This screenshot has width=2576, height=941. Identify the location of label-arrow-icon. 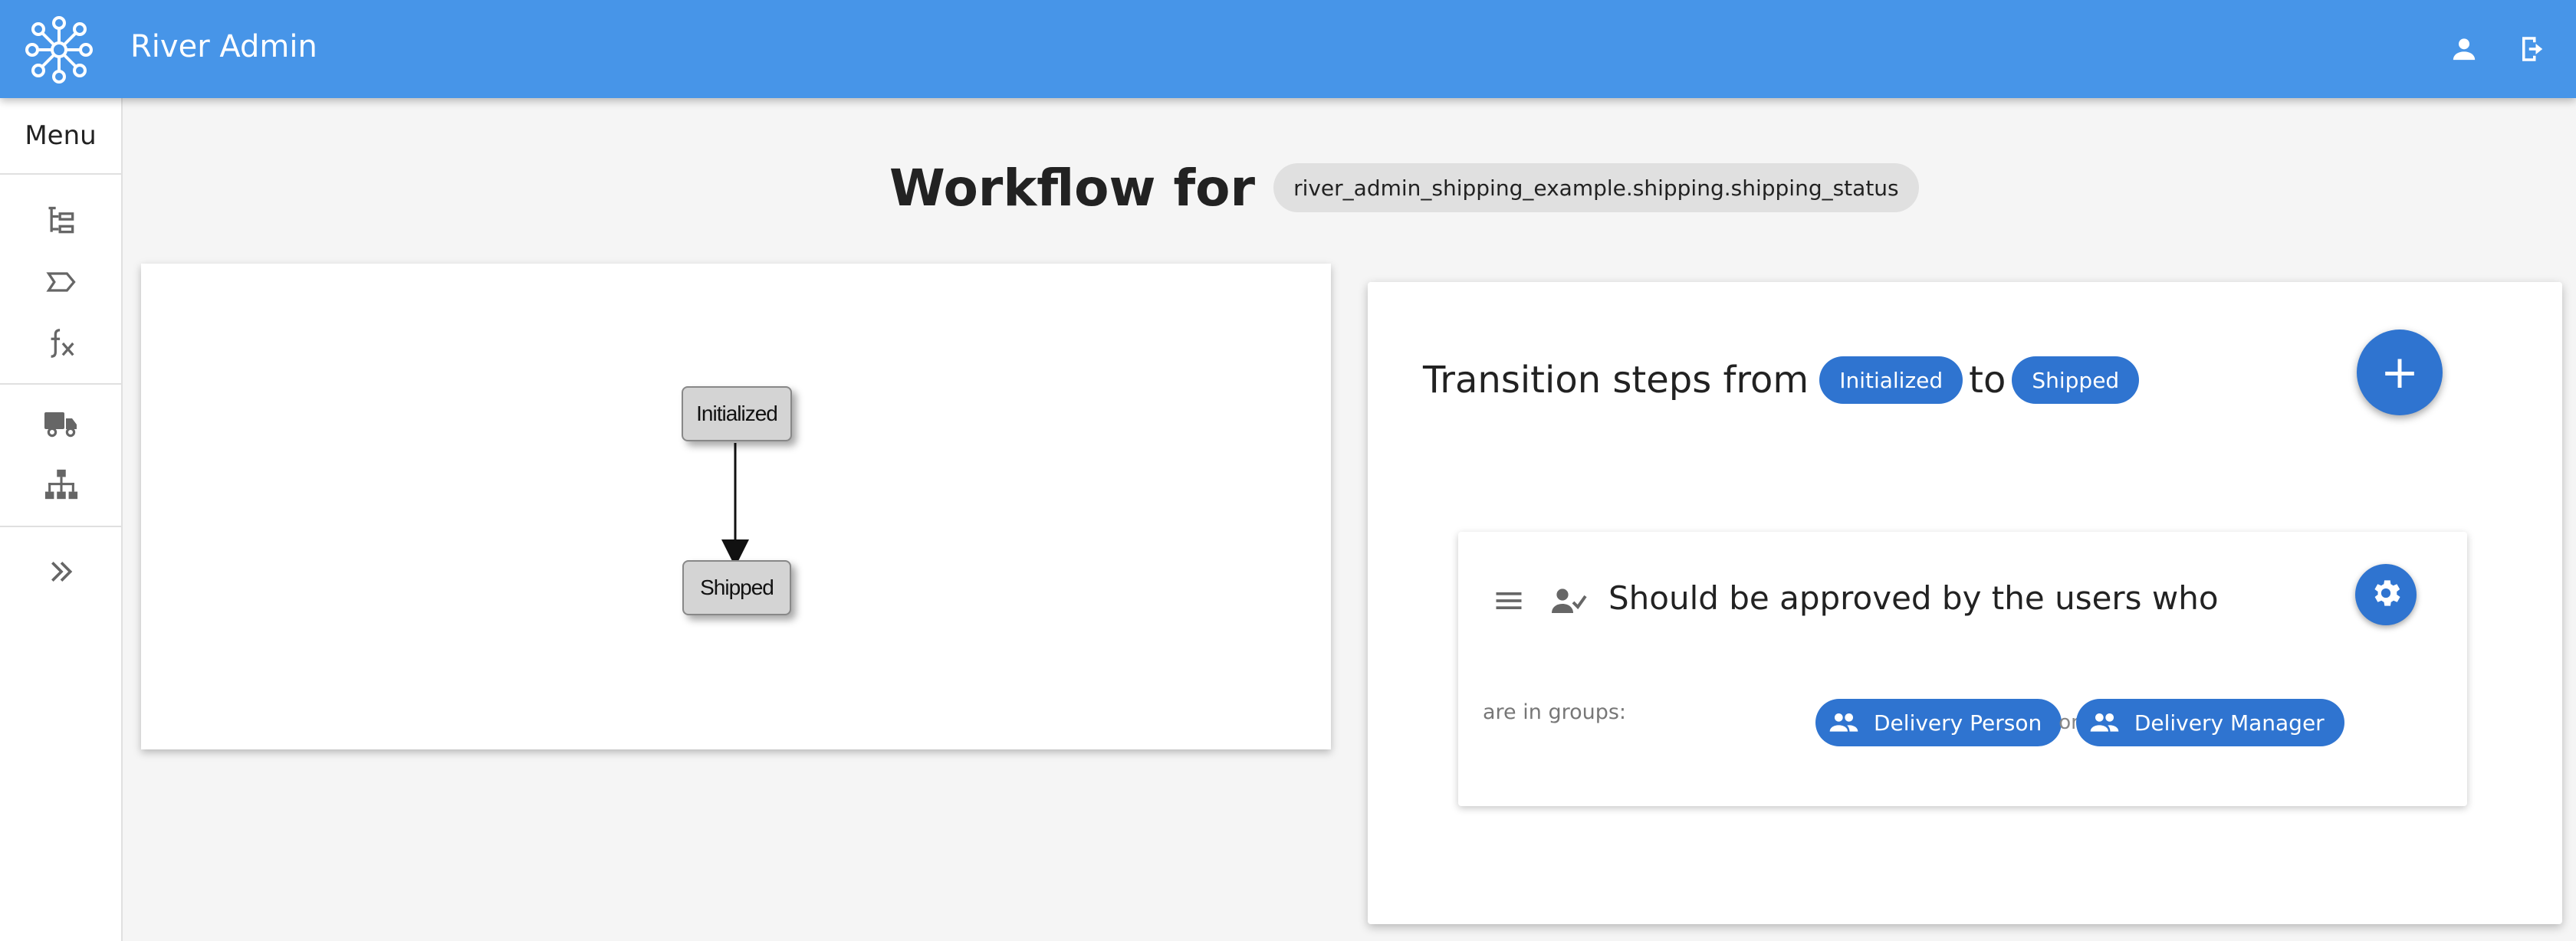
(61, 284).